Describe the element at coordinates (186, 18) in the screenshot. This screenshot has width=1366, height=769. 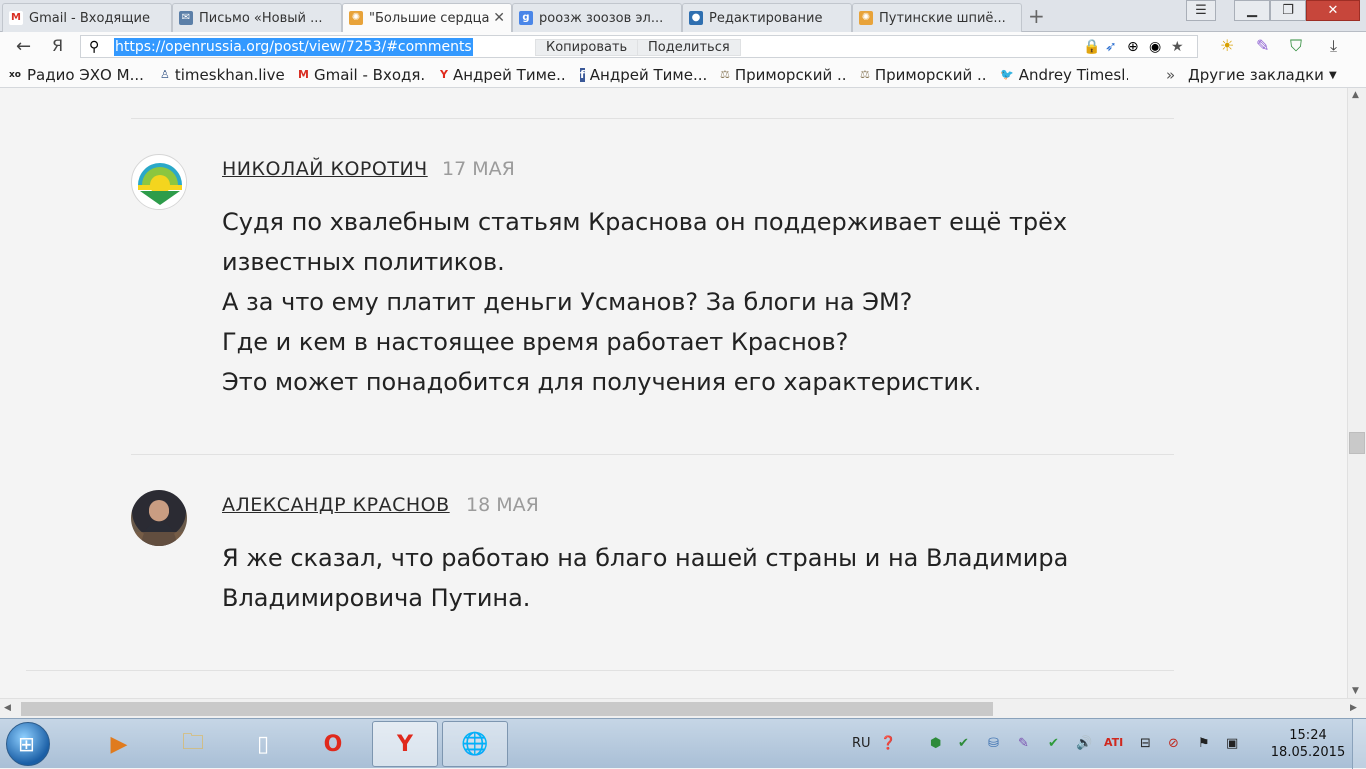
I see `mail-icon: ✉` at that location.